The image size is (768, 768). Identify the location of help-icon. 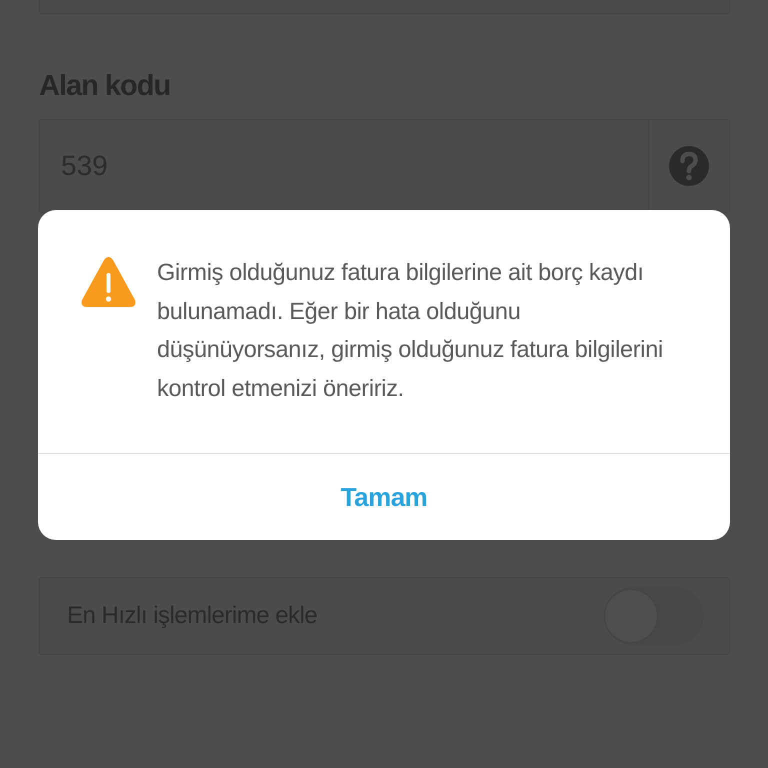
(689, 166).